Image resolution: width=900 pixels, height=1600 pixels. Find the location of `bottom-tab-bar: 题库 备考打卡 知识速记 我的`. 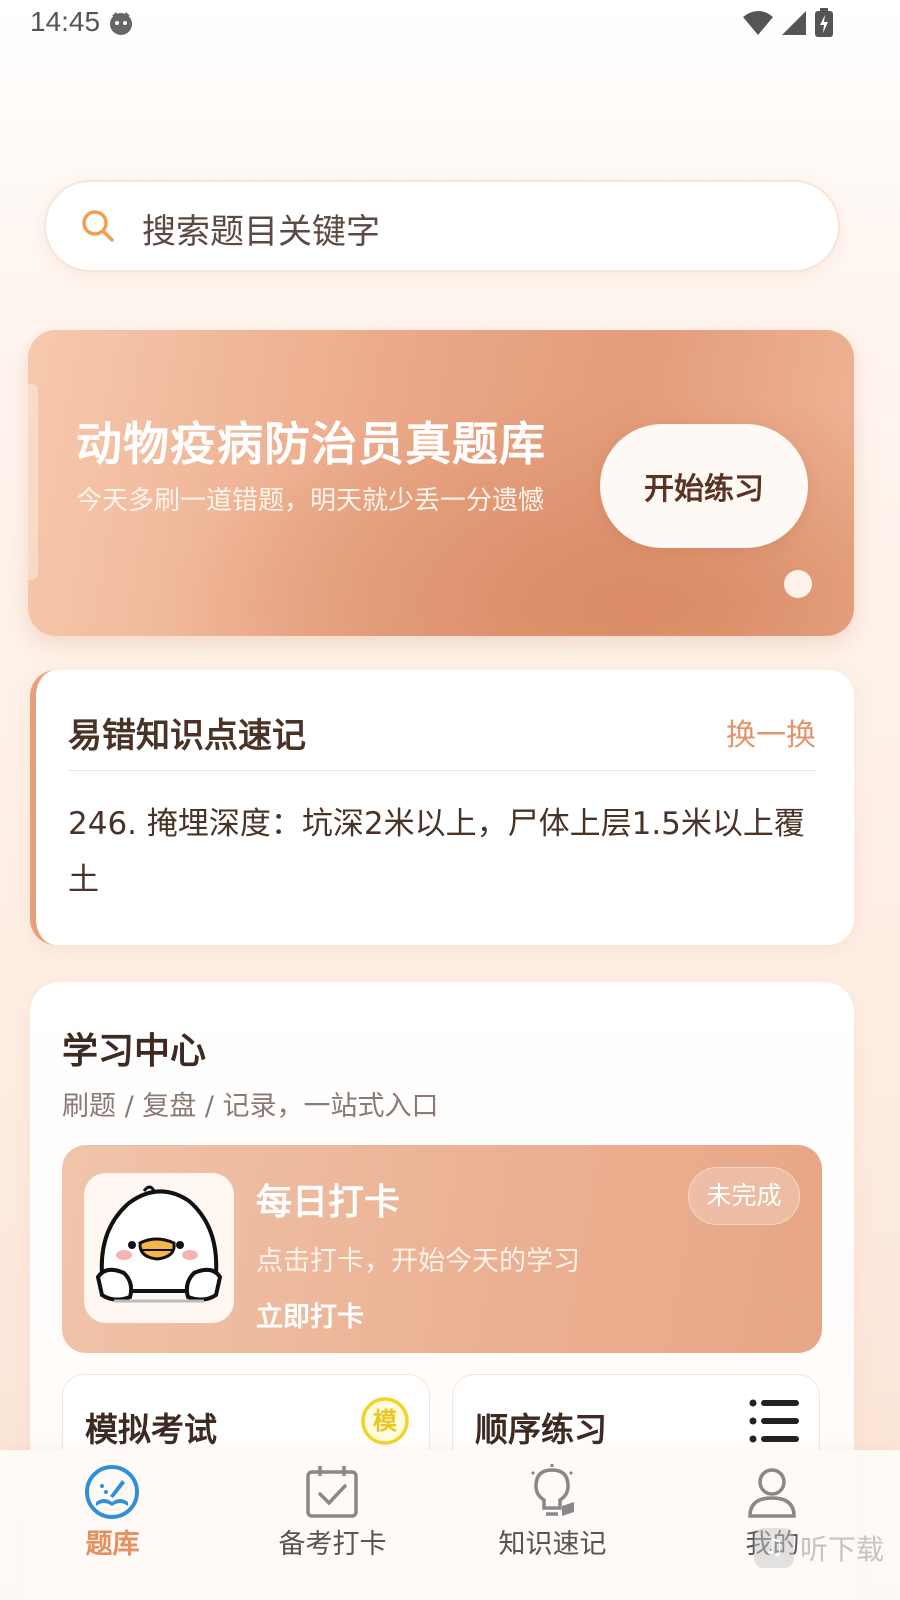

bottom-tab-bar: 题库 备考打卡 知识速记 我的 is located at coordinates (450, 1525).